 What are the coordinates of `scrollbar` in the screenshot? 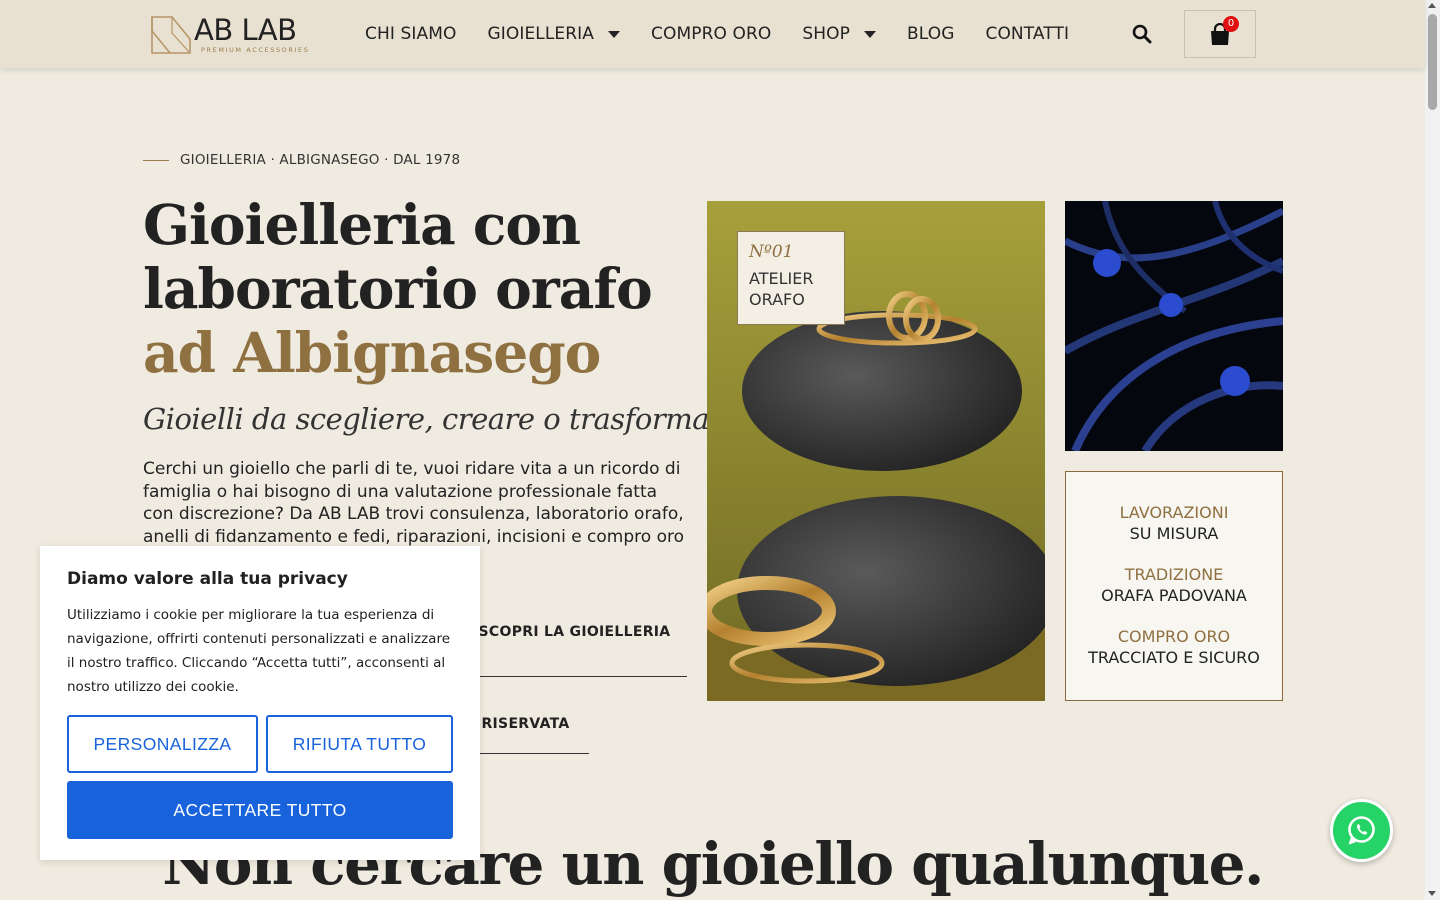 It's located at (1432, 450).